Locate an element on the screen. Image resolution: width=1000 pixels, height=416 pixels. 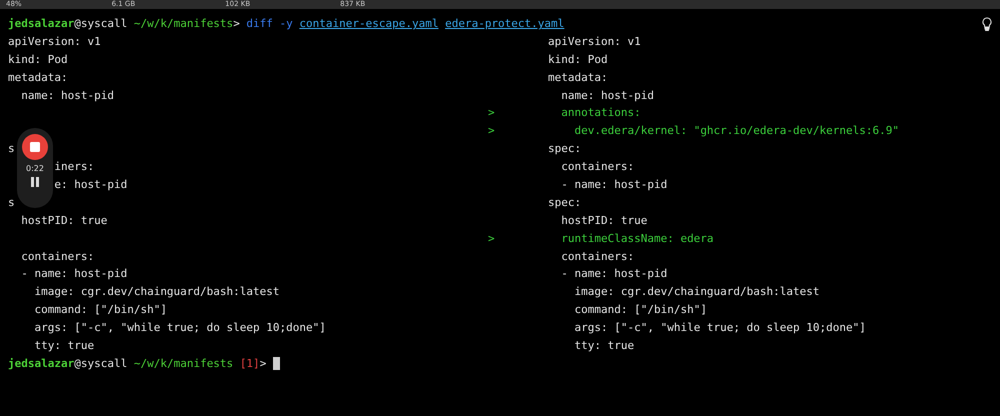
file-link: container-escape.yaml is located at coordinates (368, 23).